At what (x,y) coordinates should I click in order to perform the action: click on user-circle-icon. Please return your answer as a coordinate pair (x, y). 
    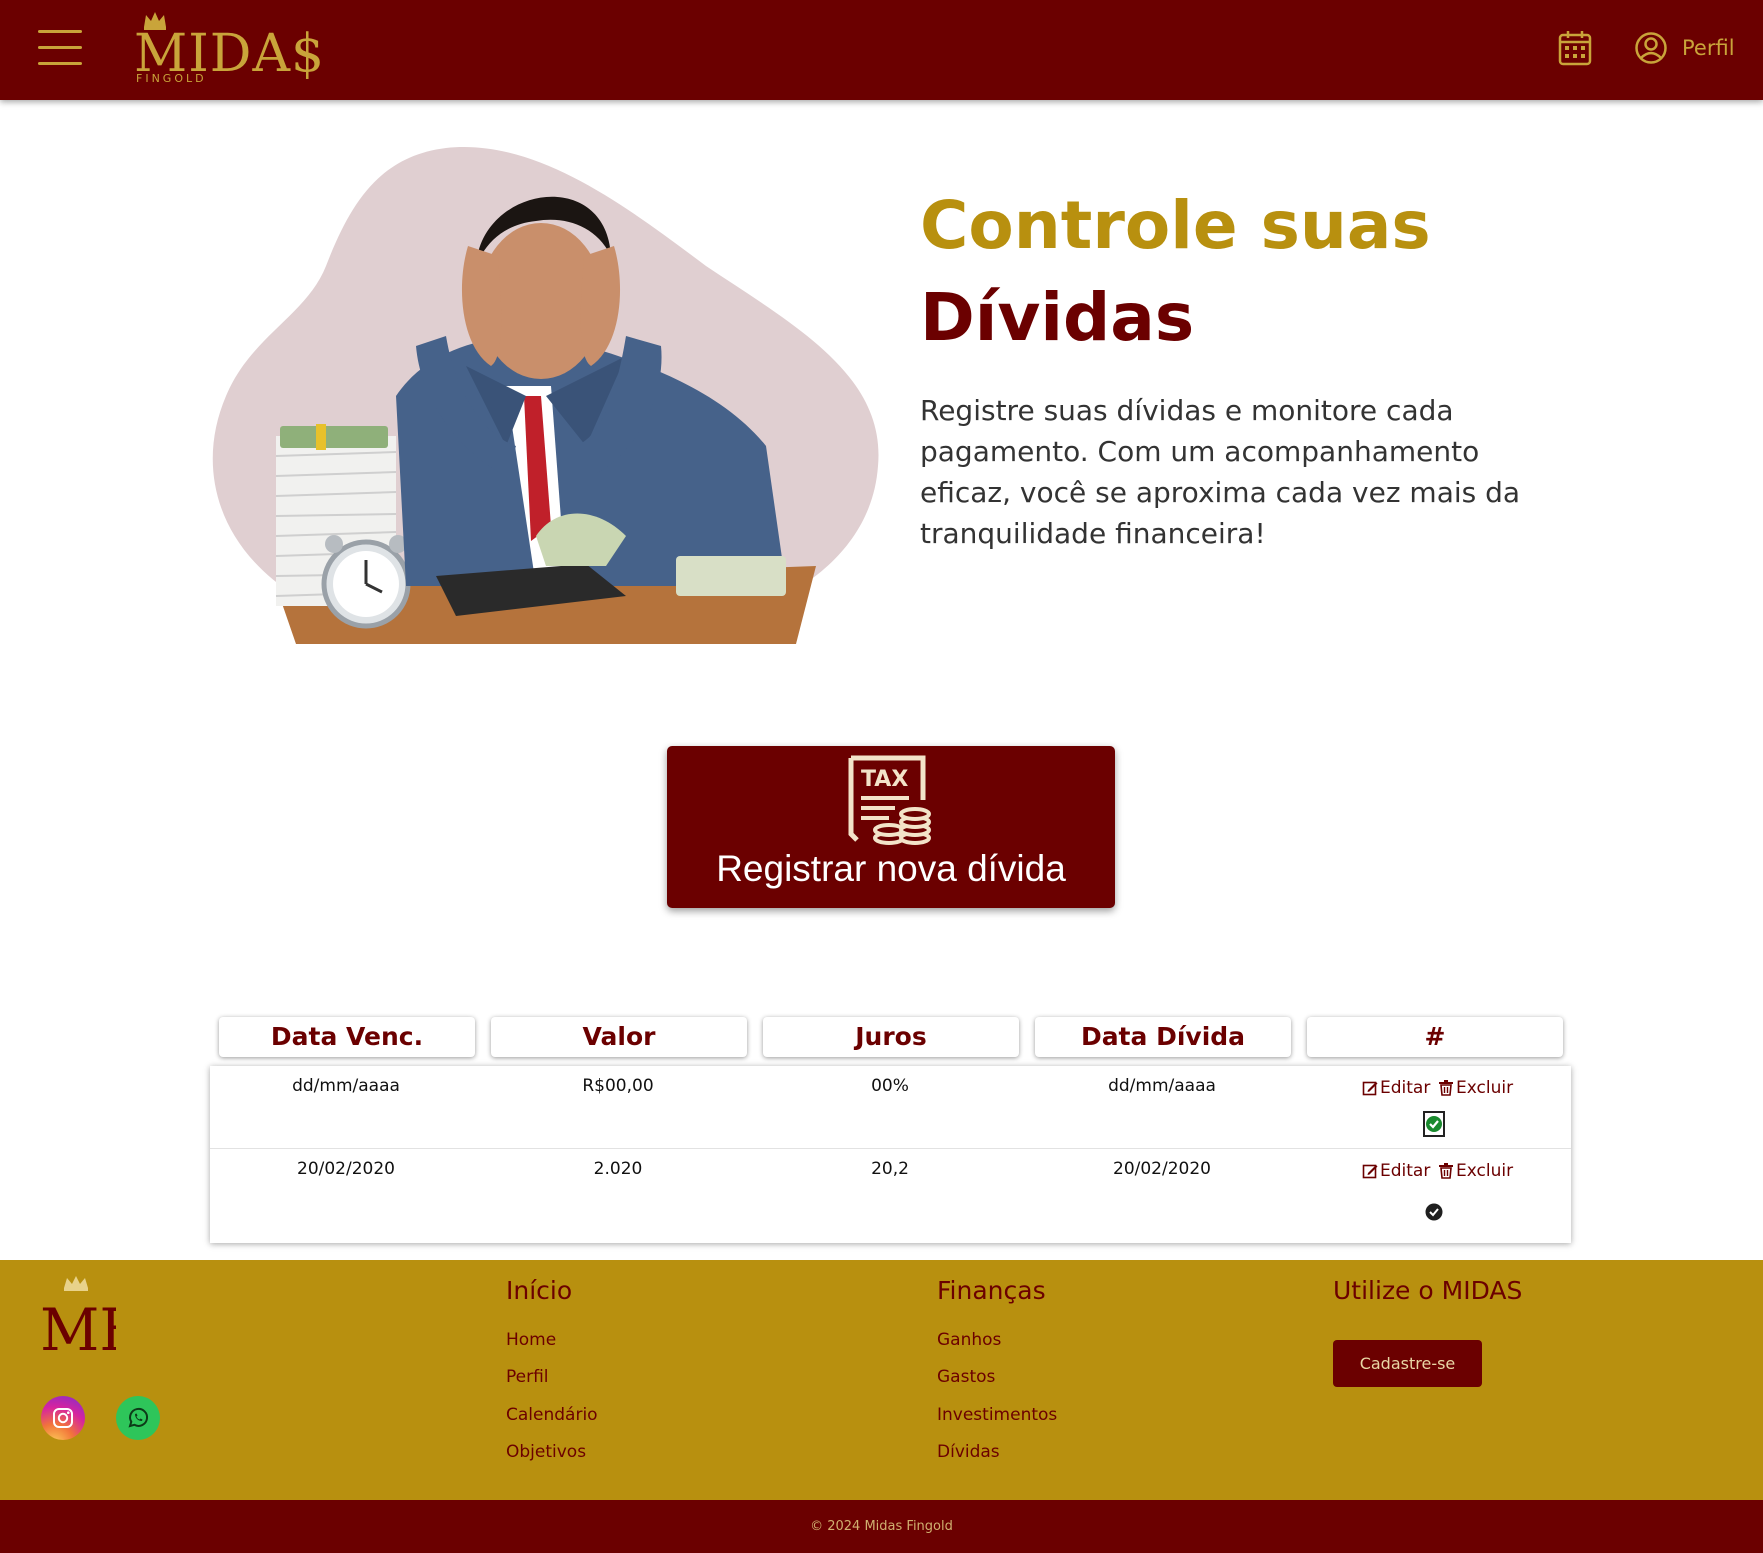
    Looking at the image, I should click on (1651, 48).